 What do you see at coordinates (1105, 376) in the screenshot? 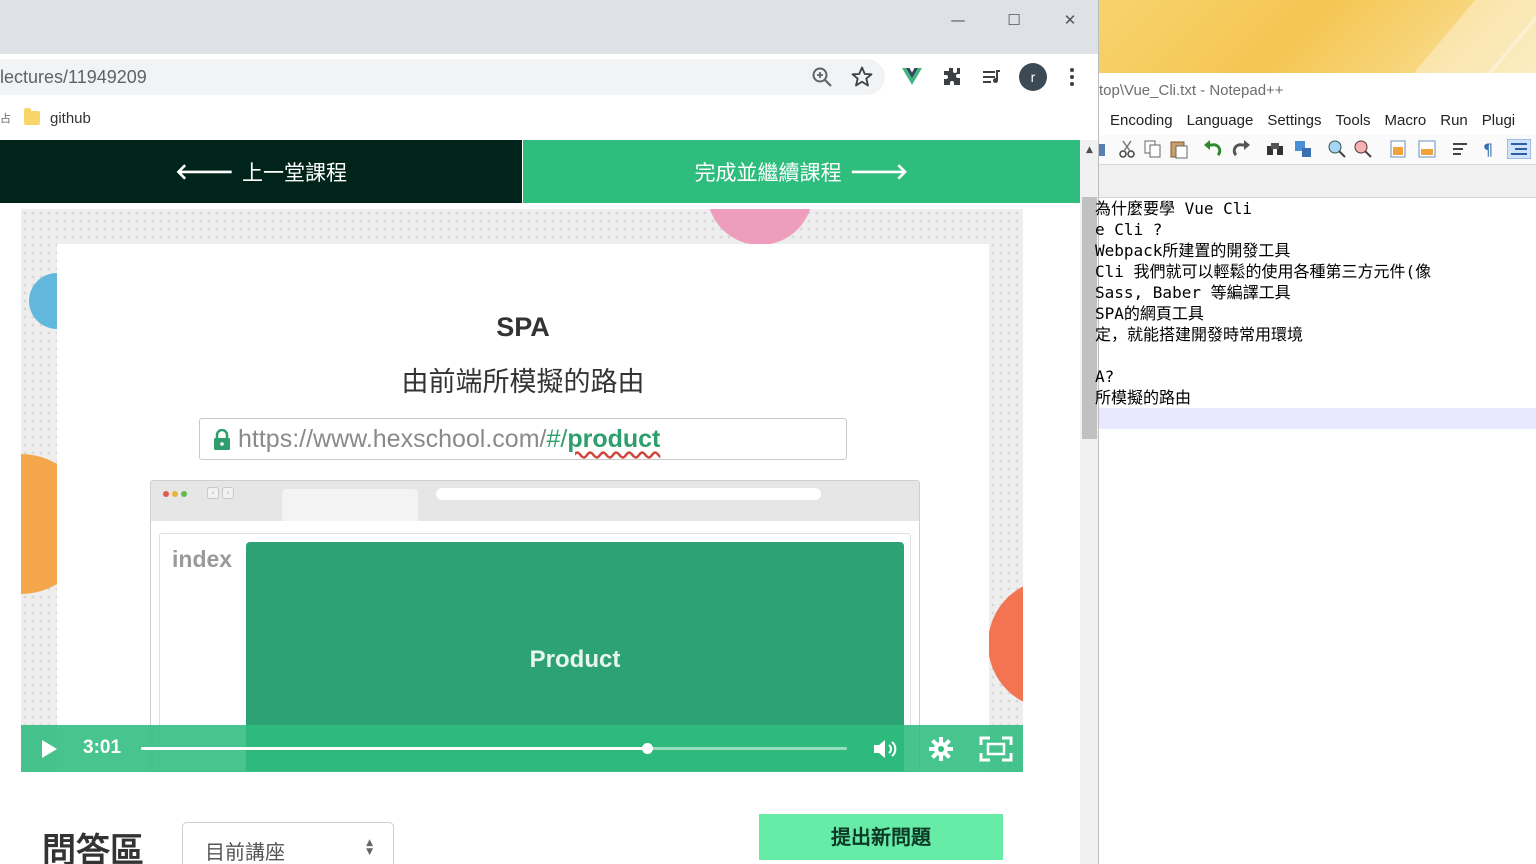
I see `editor-line: A?` at bounding box center [1105, 376].